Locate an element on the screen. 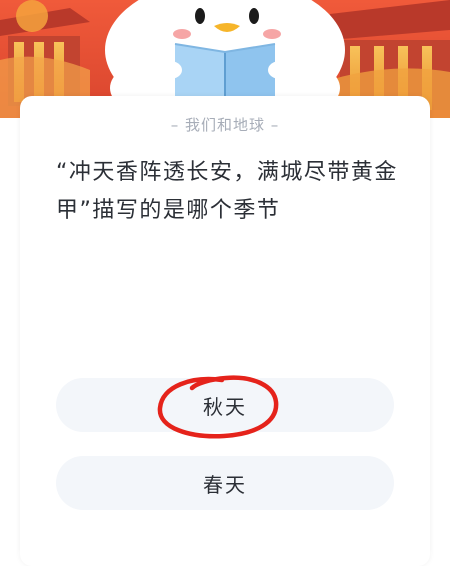  answer-option-label: 秋天 is located at coordinates (225, 406).